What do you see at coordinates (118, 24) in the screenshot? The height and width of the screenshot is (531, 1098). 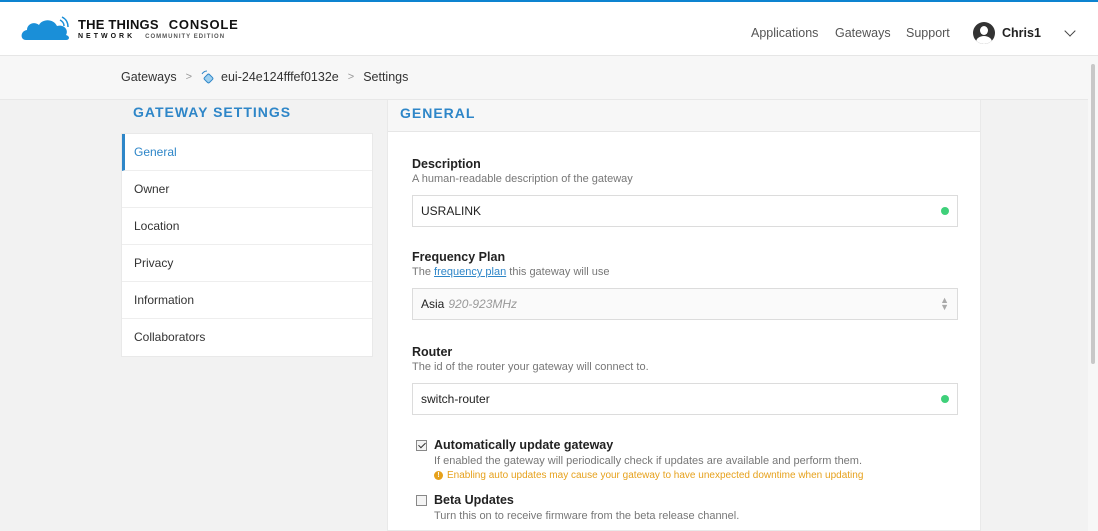 I see `brand-name: THE THINGS` at bounding box center [118, 24].